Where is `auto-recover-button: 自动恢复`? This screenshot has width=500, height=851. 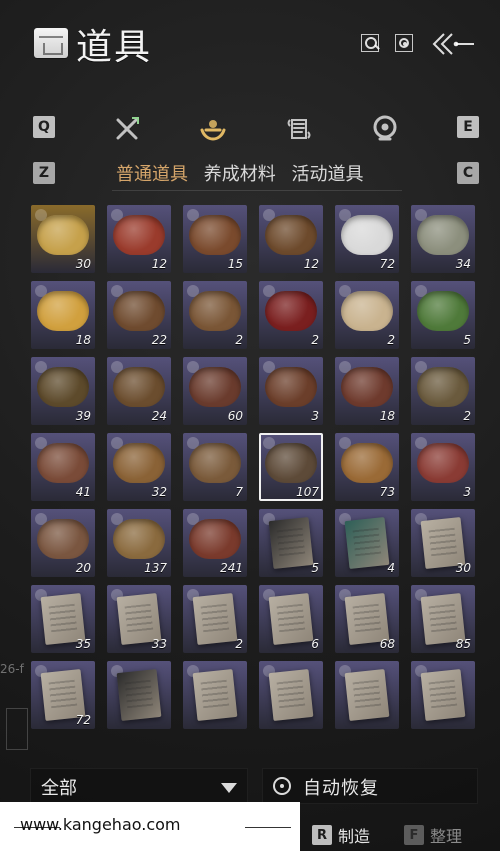 auto-recover-button: 自动恢复 is located at coordinates (370, 786).